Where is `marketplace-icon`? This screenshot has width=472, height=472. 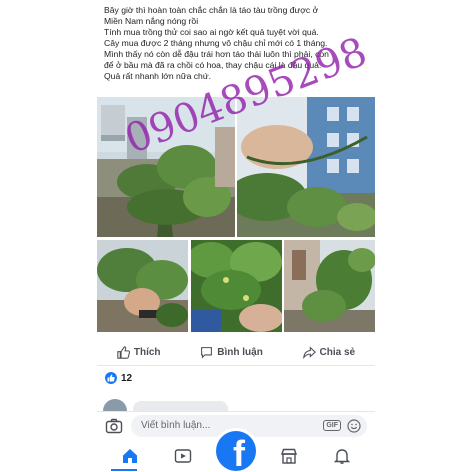 marketplace-icon is located at coordinates (289, 456).